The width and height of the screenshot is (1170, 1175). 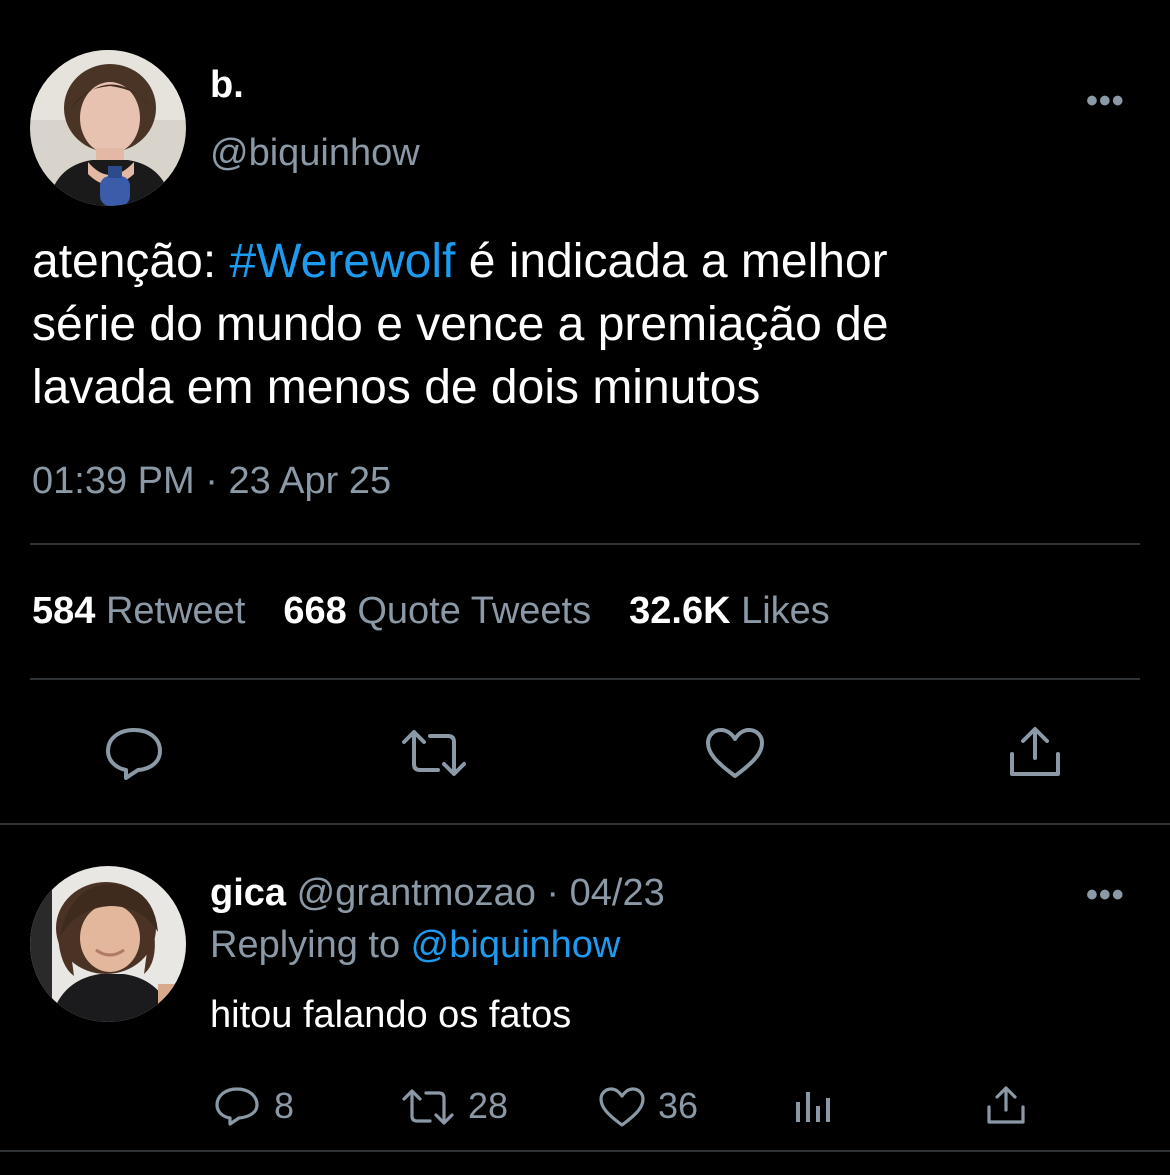 What do you see at coordinates (474, 611) in the screenshot?
I see `quotes-label: Quote Tweets` at bounding box center [474, 611].